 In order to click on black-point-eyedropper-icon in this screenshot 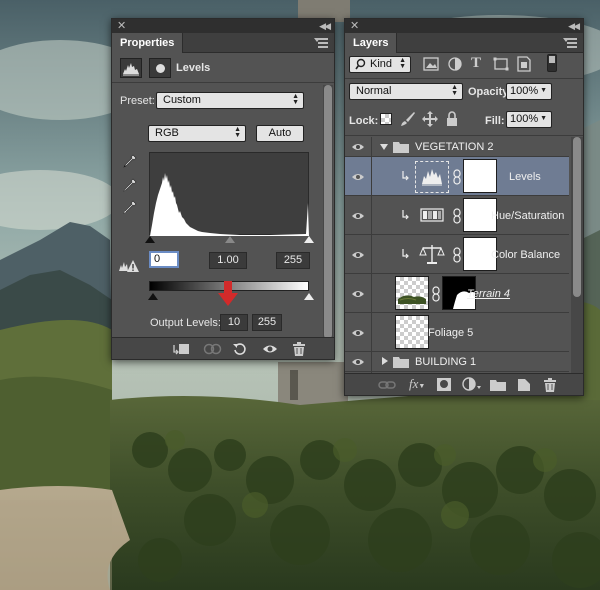, I will do `click(130, 161)`.